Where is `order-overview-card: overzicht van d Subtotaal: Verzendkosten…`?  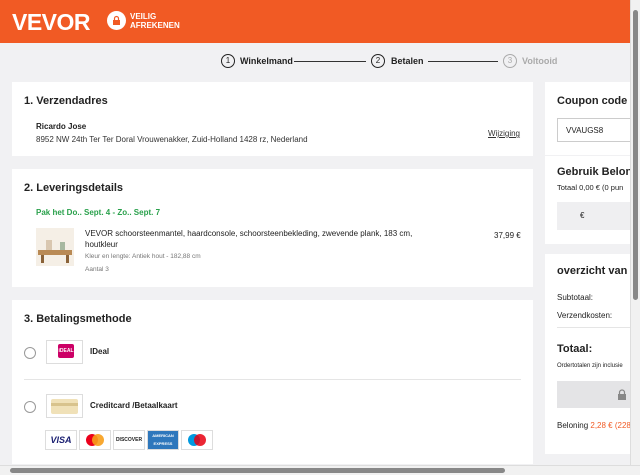 order-overview-card: overzicht van d Subtotaal: Verzendkosten… is located at coordinates (591, 354).